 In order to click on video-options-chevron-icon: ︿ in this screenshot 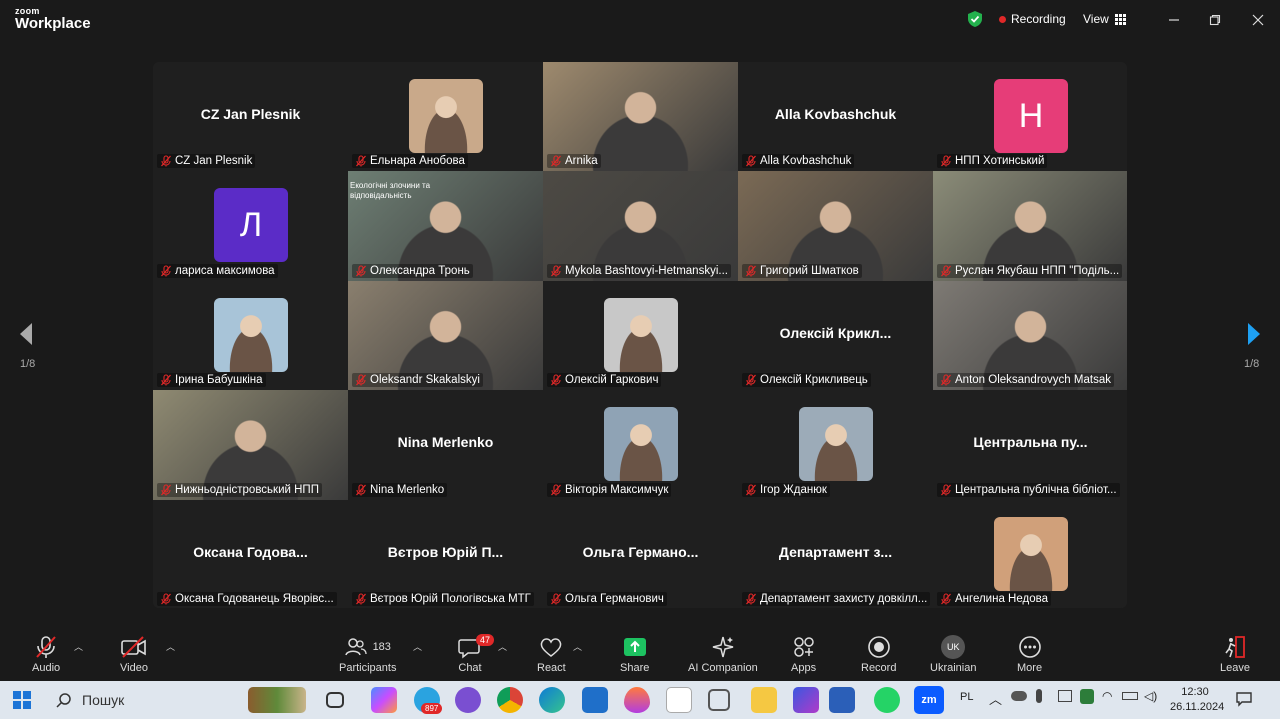, I will do `click(170, 646)`.